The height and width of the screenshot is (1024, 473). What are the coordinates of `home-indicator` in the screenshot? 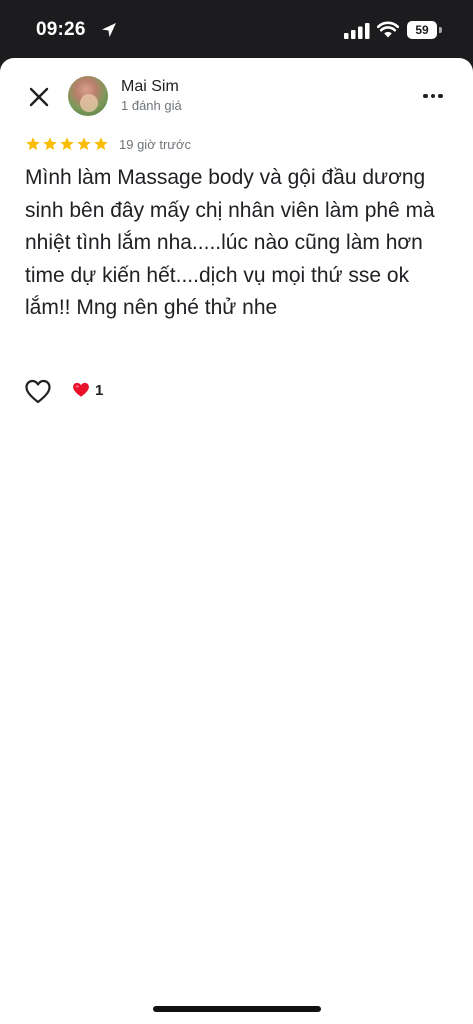 It's located at (237, 1009).